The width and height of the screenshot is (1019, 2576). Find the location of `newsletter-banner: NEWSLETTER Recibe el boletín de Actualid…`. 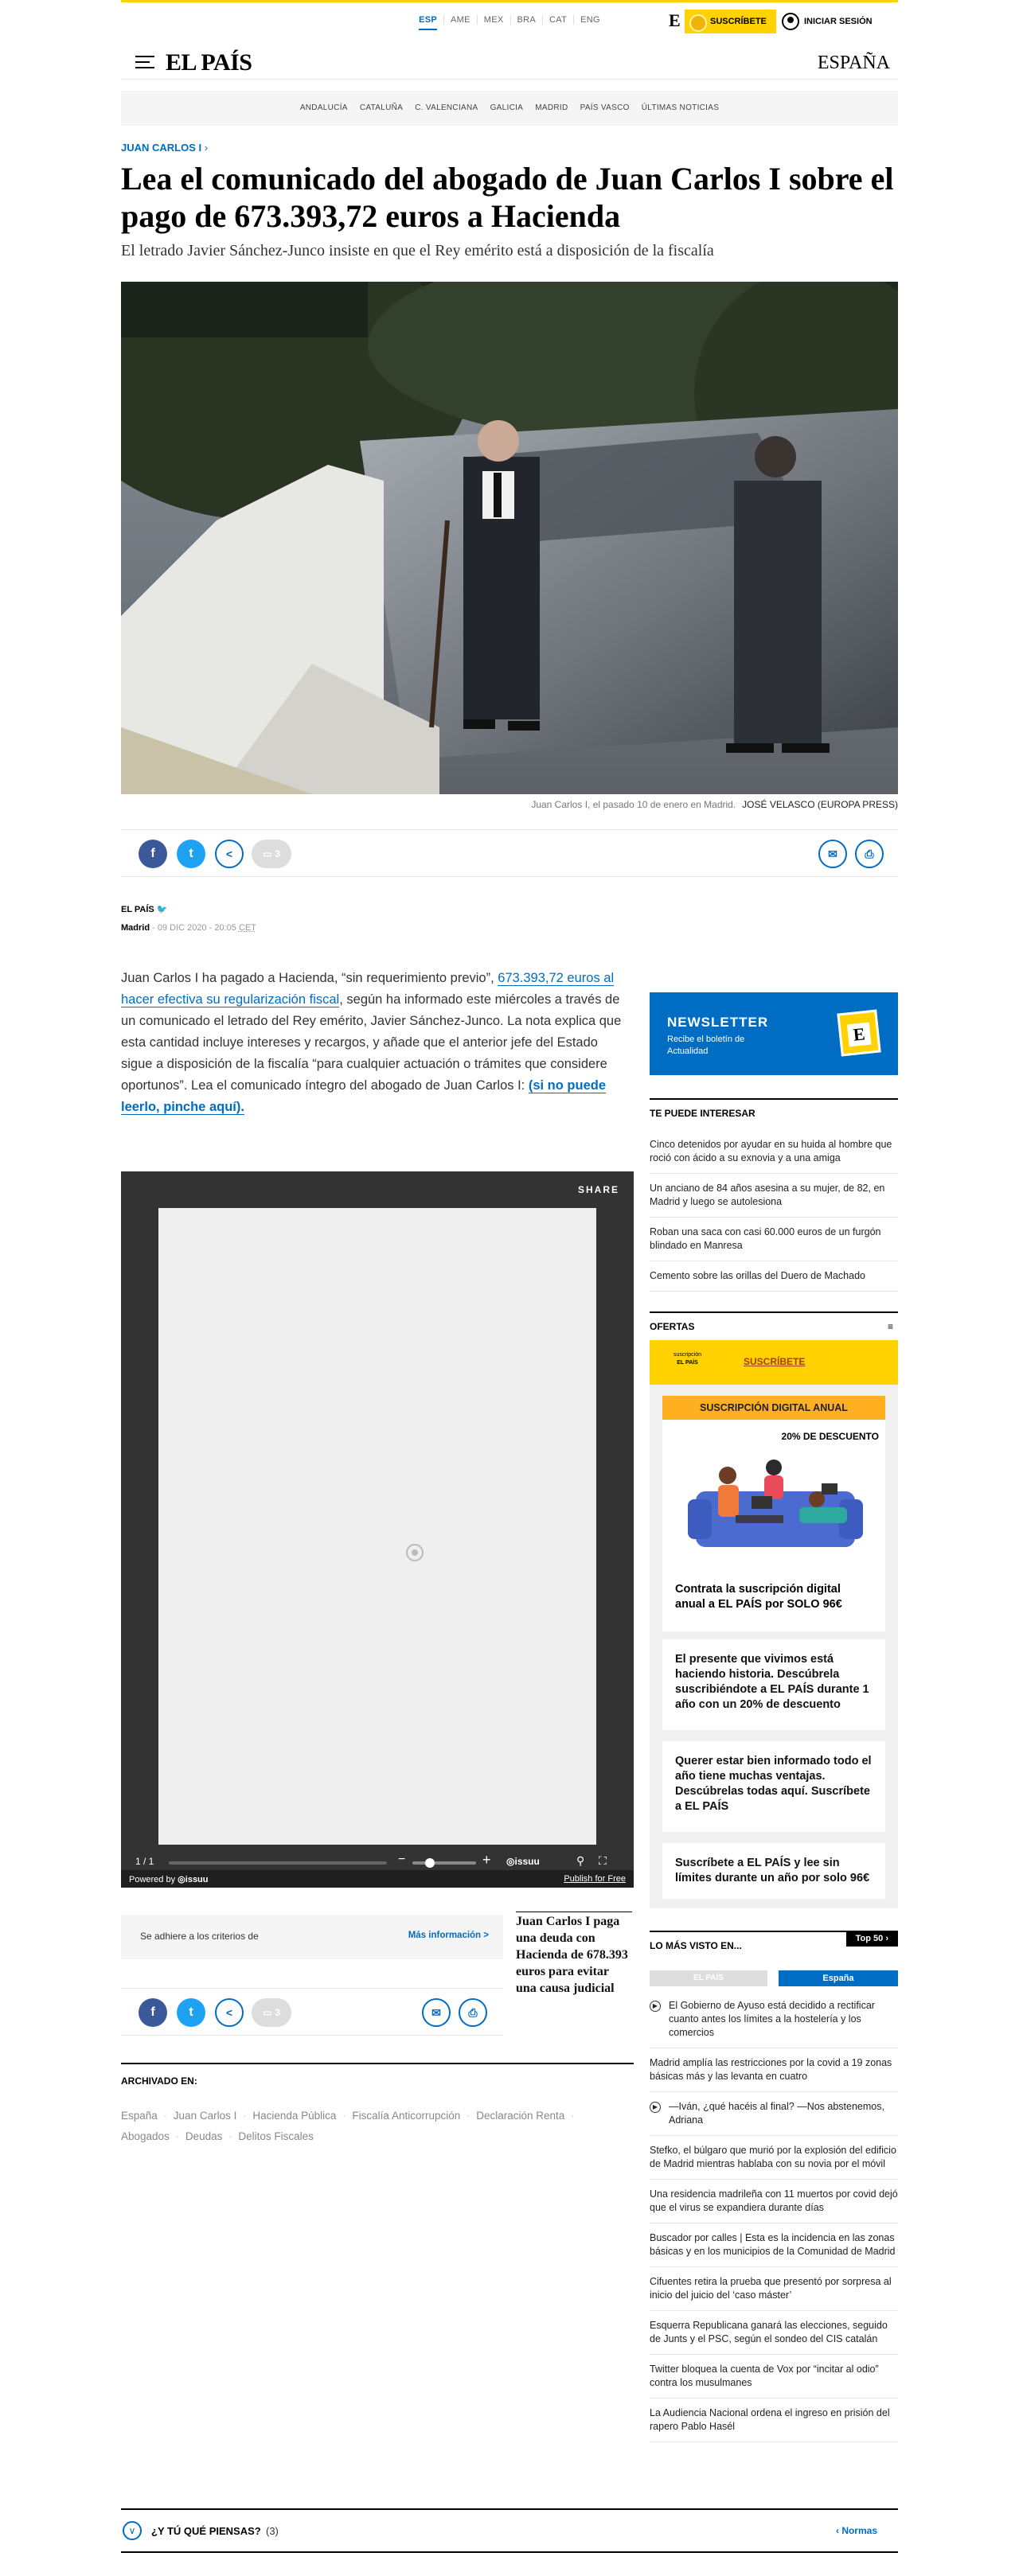

newsletter-banner: NEWSLETTER Recibe el boletín de Actualid… is located at coordinates (774, 1033).